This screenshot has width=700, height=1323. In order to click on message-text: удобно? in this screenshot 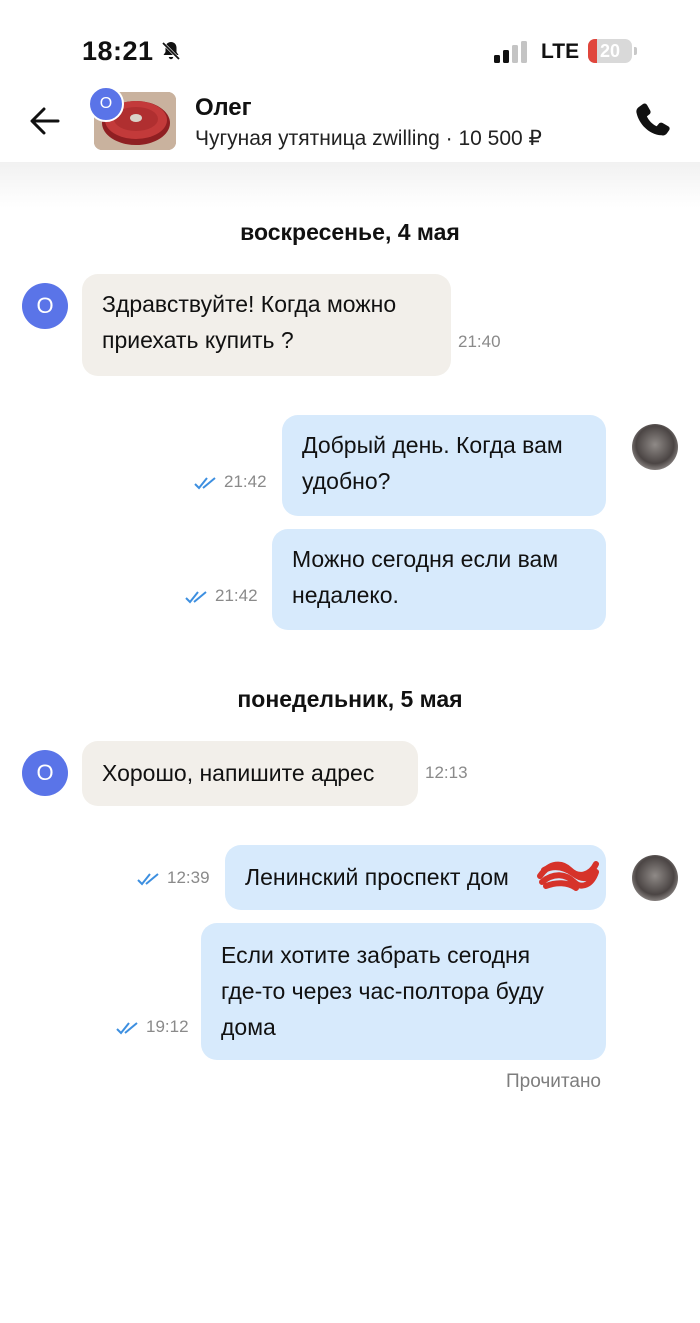, I will do `click(346, 481)`.